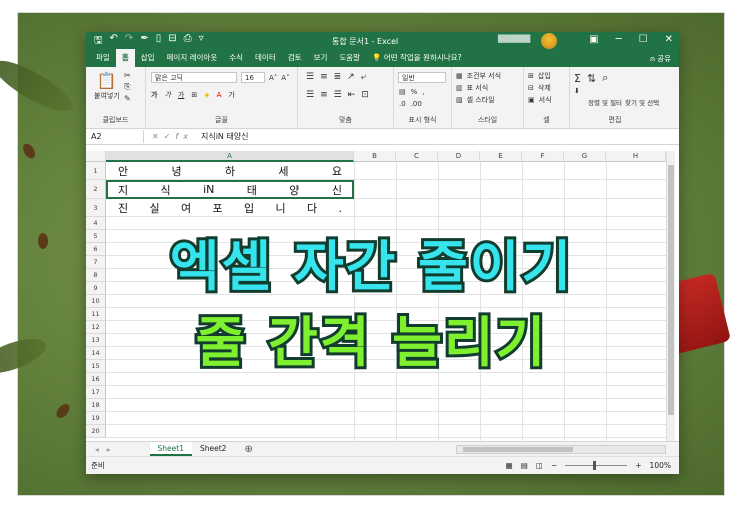  What do you see at coordinates (230, 171) in the screenshot?
I see `cell-a1: 안녕하세요` at bounding box center [230, 171].